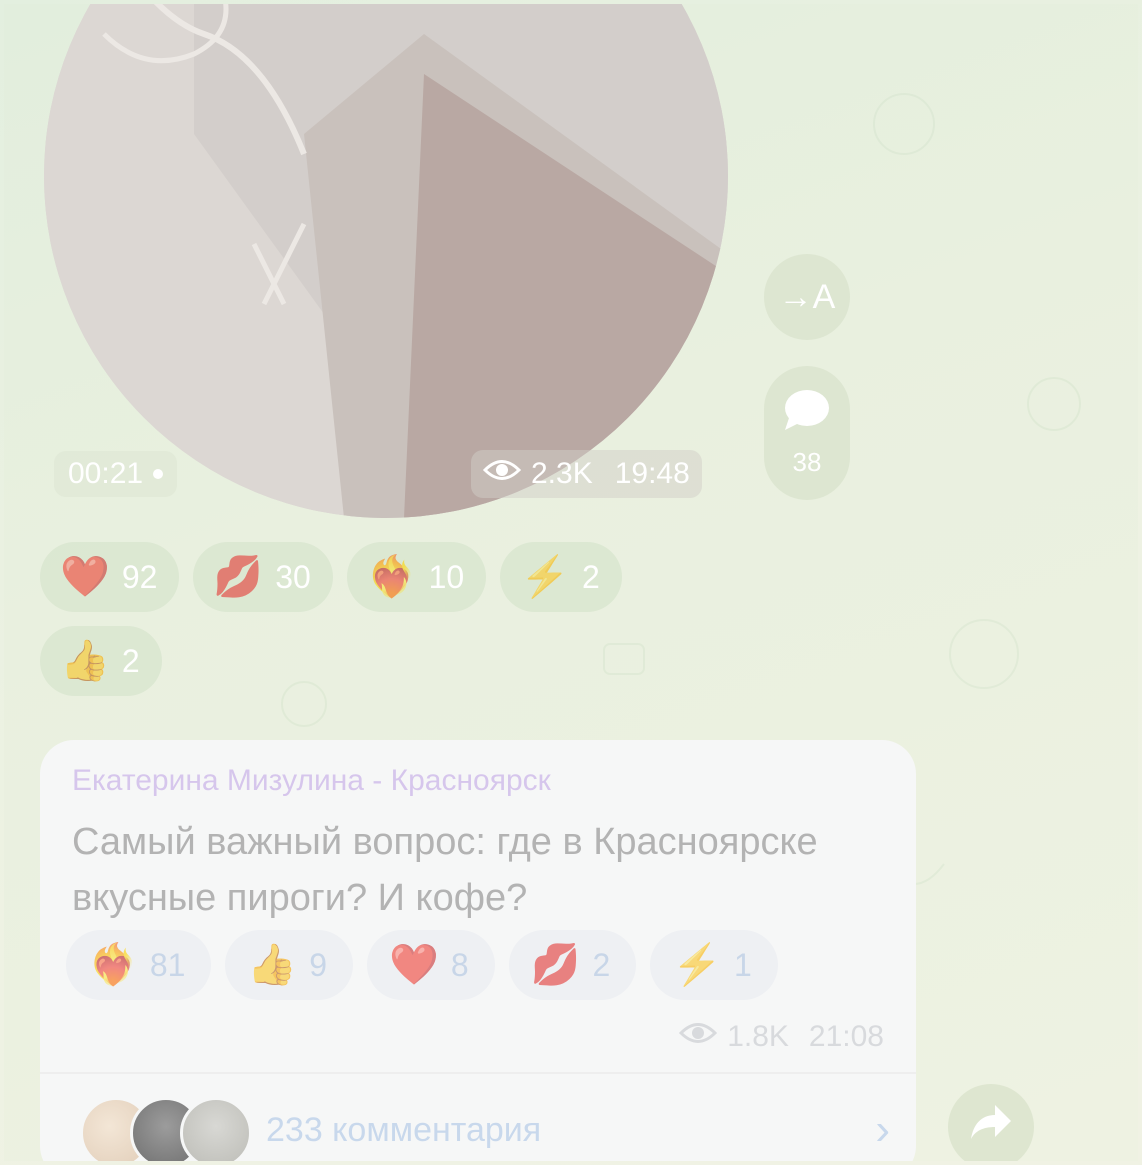 The image size is (1142, 1165). I want to click on reaction-count: 81, so click(167, 964).